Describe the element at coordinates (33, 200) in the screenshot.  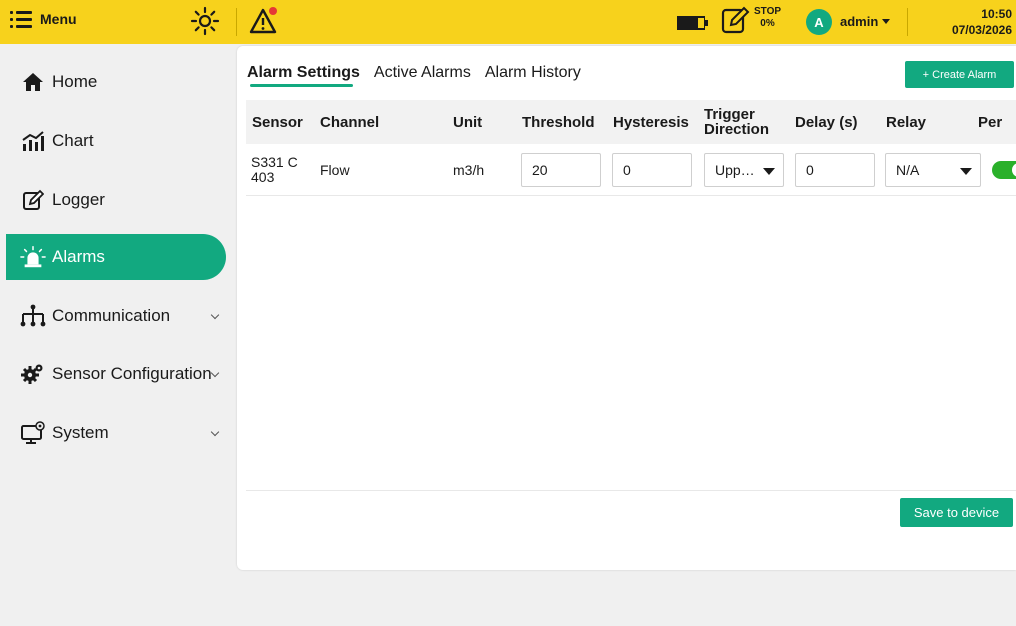
I see `logger-icon` at that location.